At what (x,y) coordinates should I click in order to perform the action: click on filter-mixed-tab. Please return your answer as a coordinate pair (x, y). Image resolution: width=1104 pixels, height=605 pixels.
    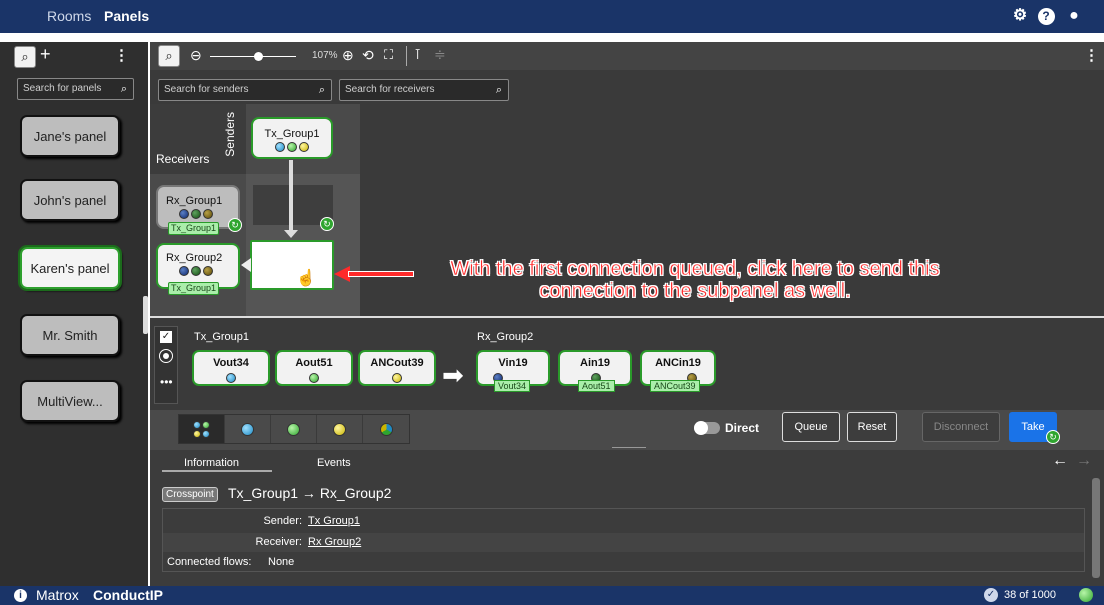
    Looking at the image, I should click on (386, 429).